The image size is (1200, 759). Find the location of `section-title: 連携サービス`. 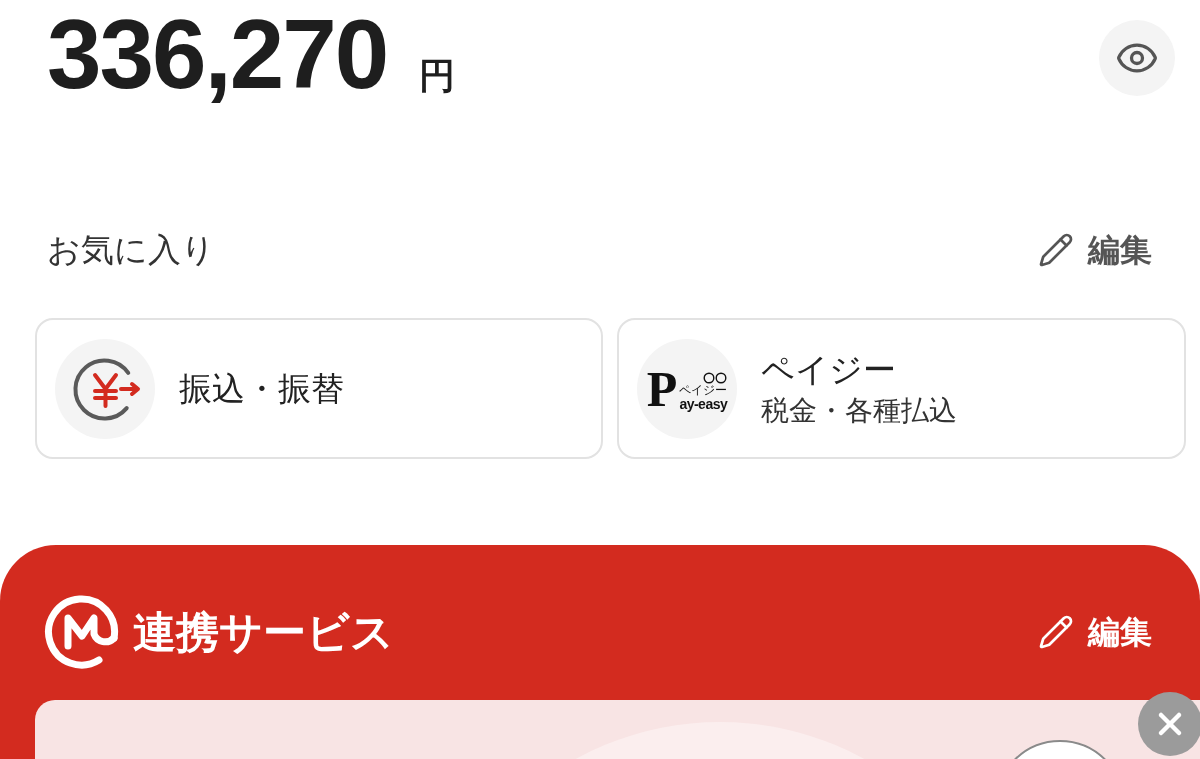

section-title: 連携サービス is located at coordinates (263, 632).